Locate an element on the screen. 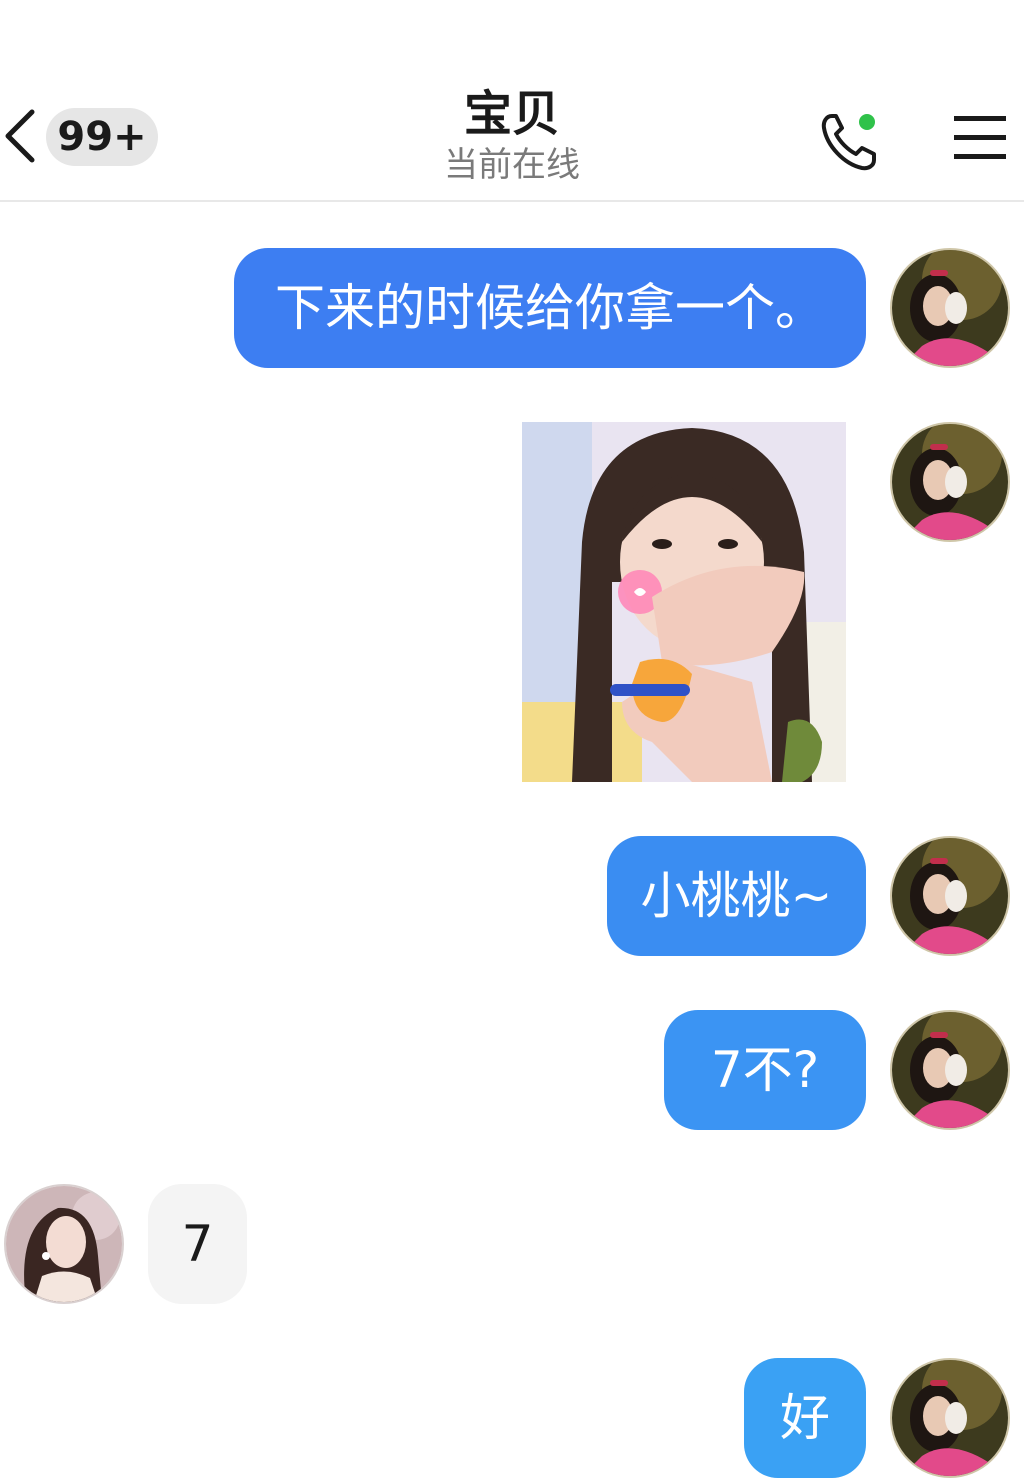 Image resolution: width=1024 pixels, height=1482 pixels. outgoing-message-bubble: 小桃桃~ is located at coordinates (736, 896).